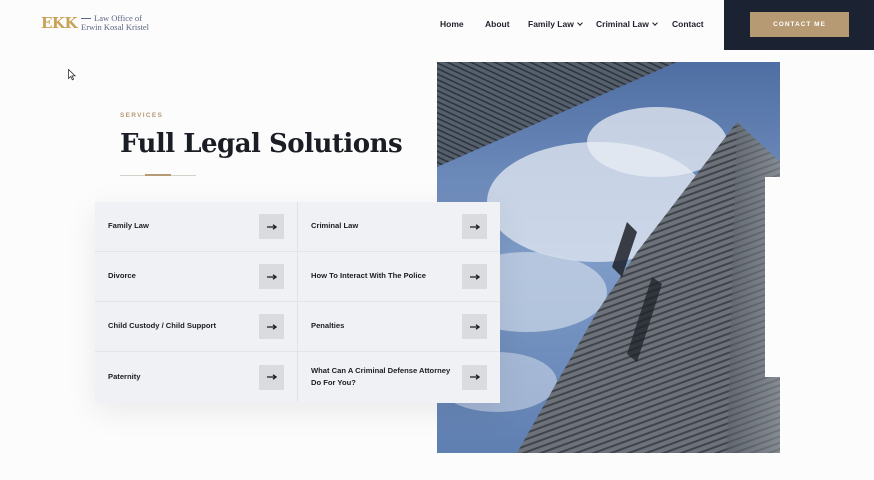  I want to click on page-title: Full Legal Solutions, so click(261, 144).